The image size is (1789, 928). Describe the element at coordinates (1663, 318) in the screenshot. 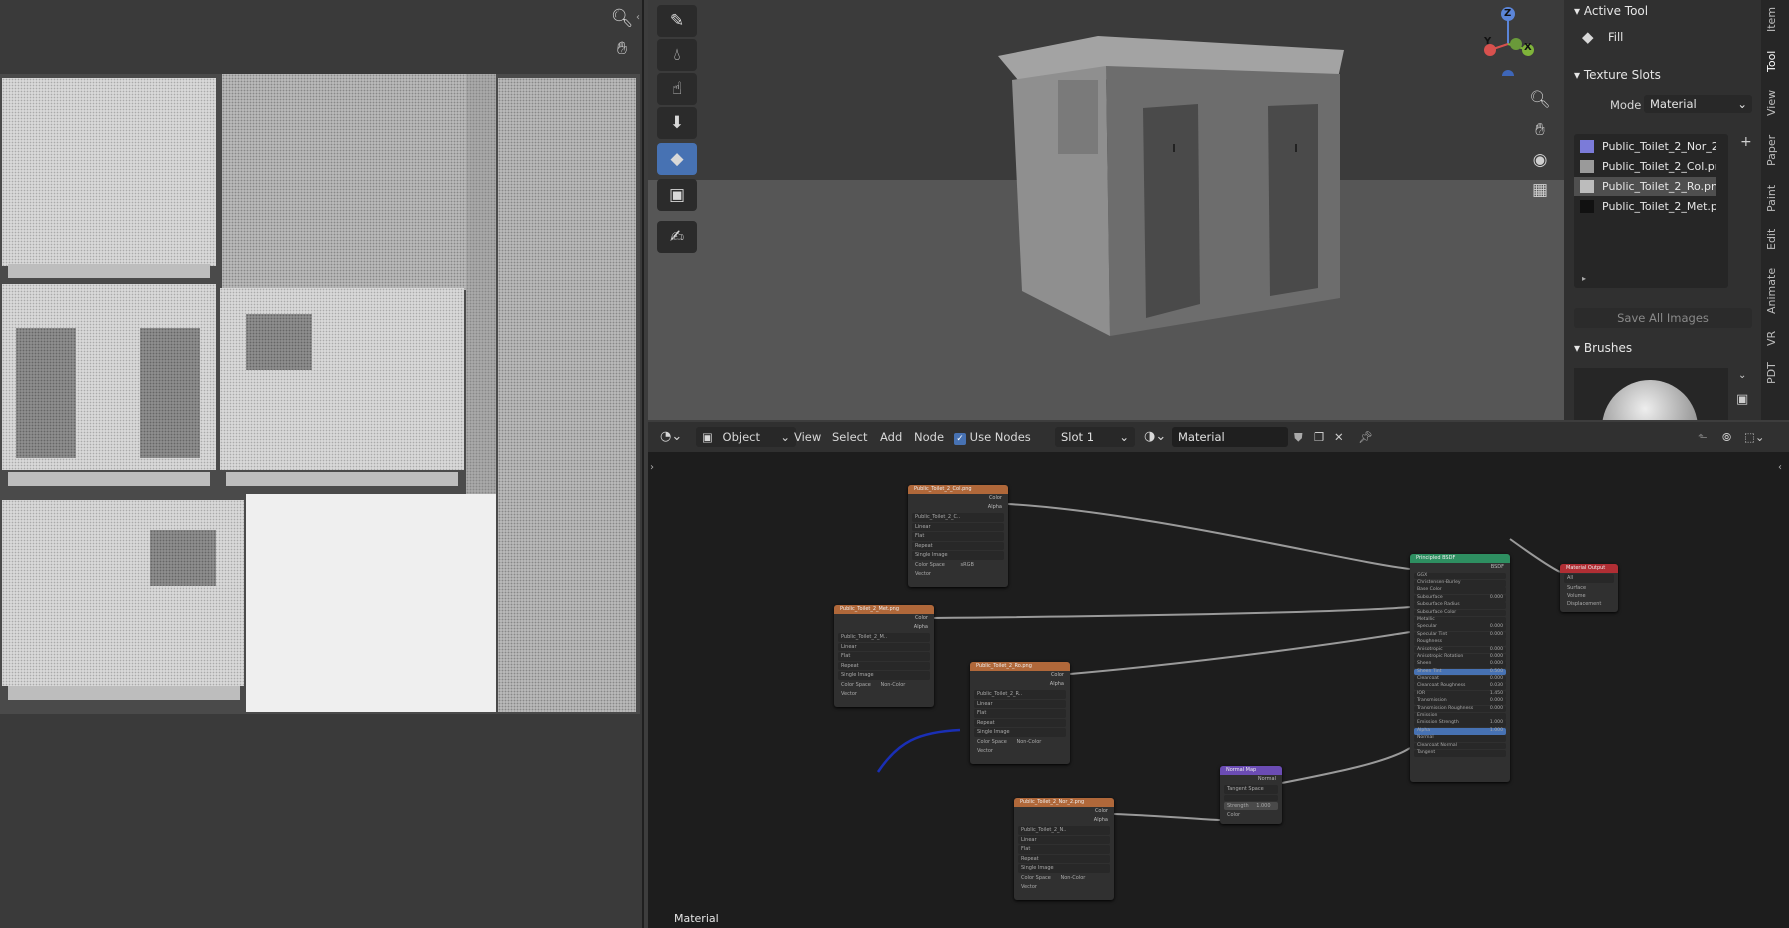

I see `save-all-images-button: Save All Images` at that location.